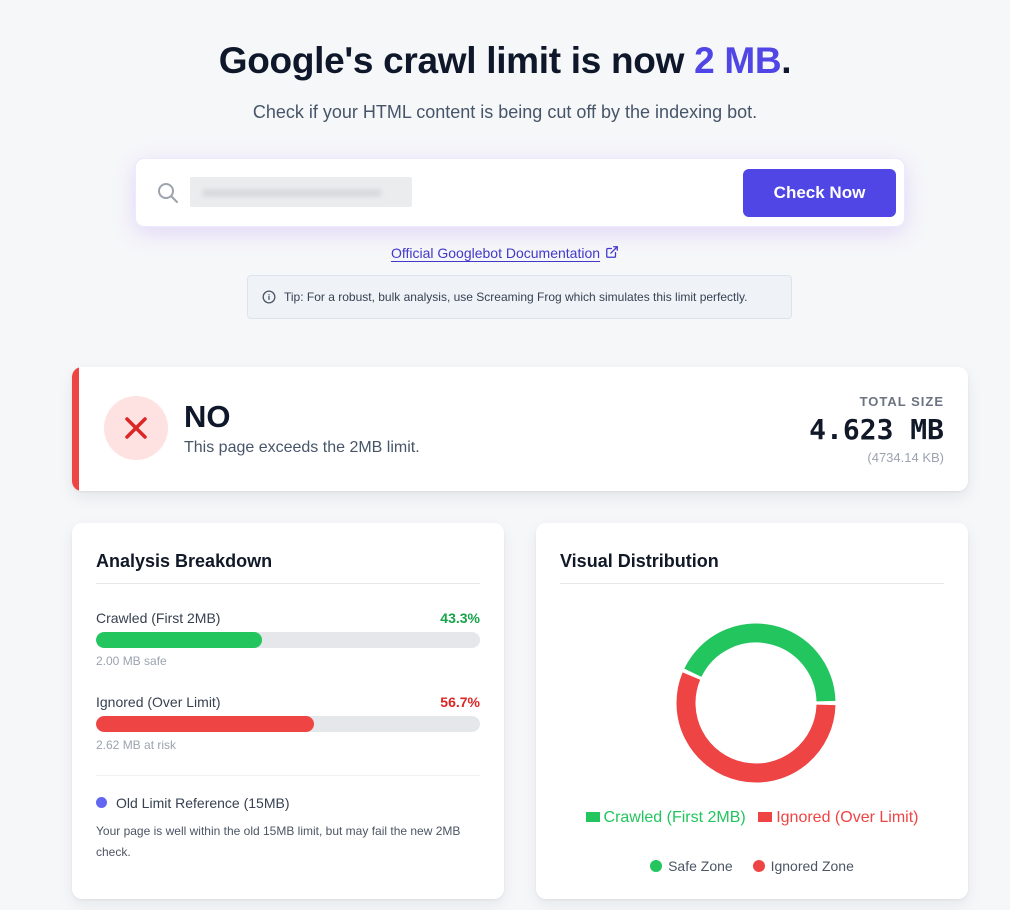 This screenshot has height=910, width=1010. Describe the element at coordinates (876, 429) in the screenshot. I see `total-size-value: 4.623 MB` at that location.